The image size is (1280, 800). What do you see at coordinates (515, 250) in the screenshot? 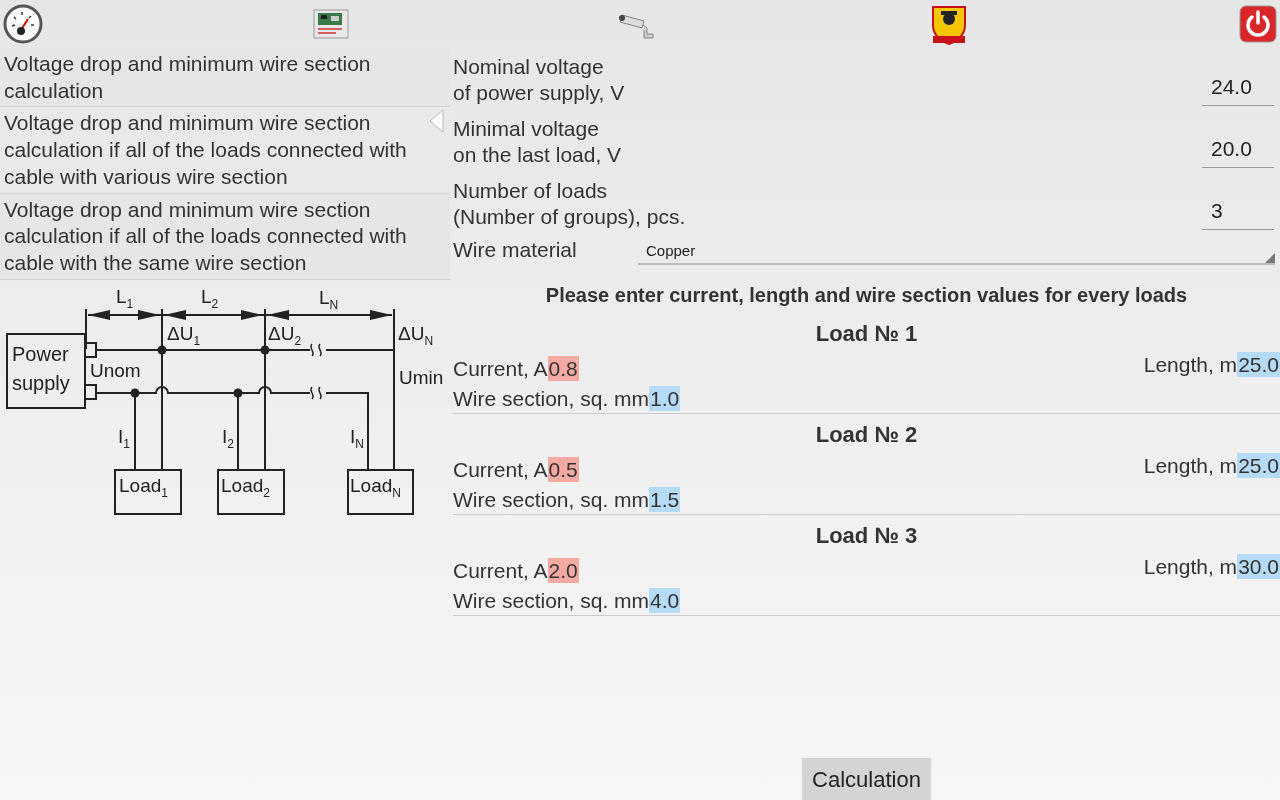
I see `field-label: Wire material` at bounding box center [515, 250].